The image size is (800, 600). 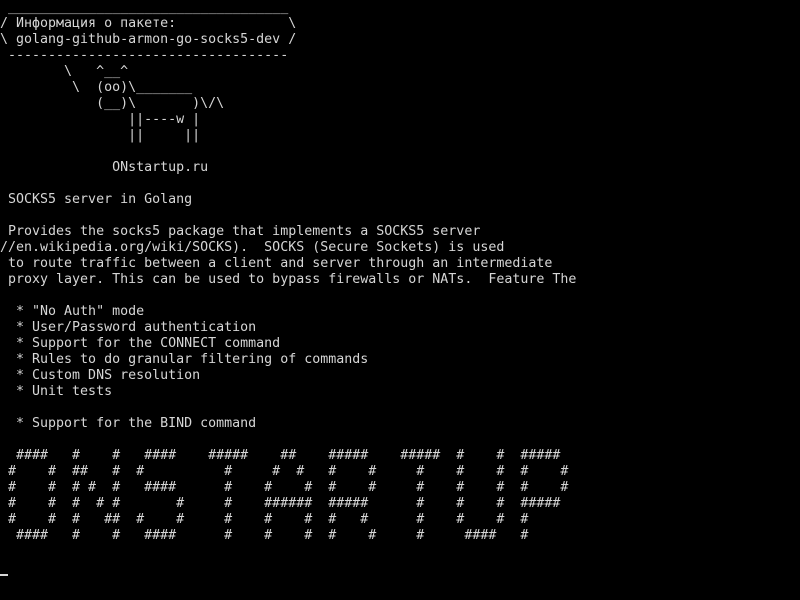 What do you see at coordinates (64, 71) in the screenshot?
I see `cowsay-art-line: \ ^__^` at bounding box center [64, 71].